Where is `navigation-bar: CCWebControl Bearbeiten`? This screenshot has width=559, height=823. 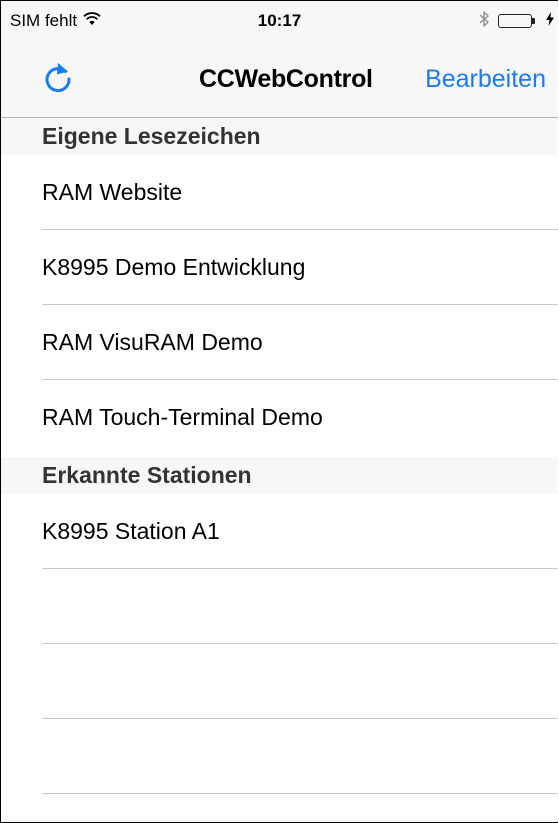
navigation-bar: CCWebControl Bearbeiten is located at coordinates (279, 79).